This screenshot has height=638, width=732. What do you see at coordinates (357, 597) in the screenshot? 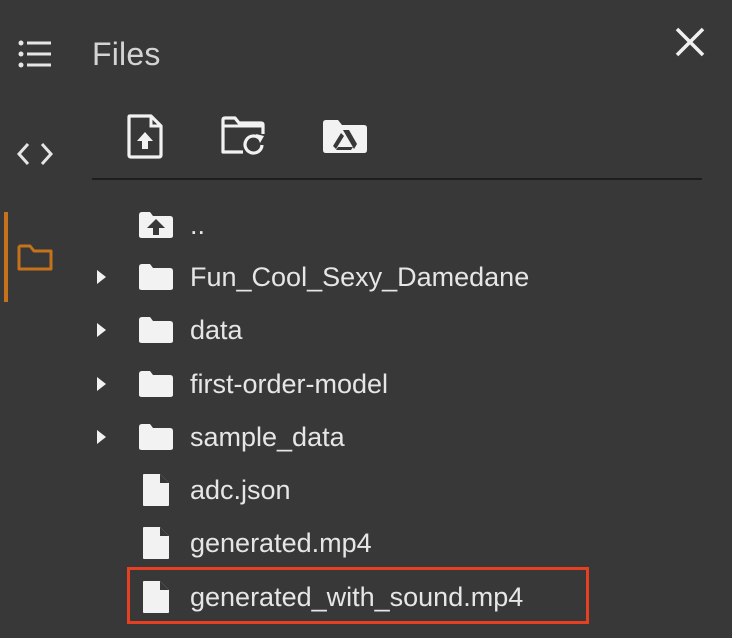
I see `tree-item-label: generated_with_sound.mp4` at bounding box center [357, 597].